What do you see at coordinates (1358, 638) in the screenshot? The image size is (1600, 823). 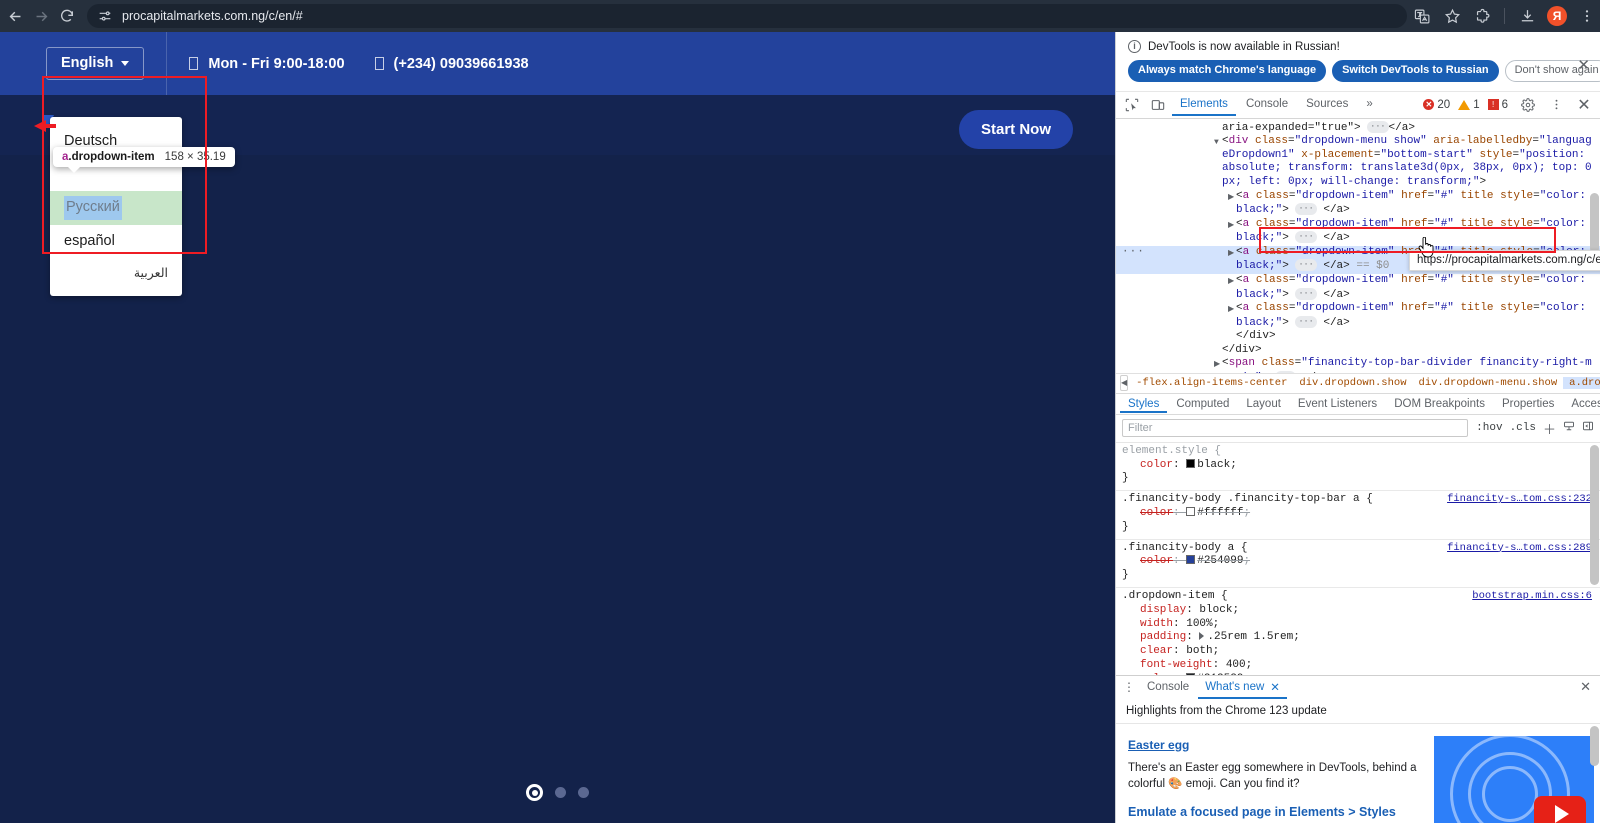 I see `css-declaration: padding: .25rem 1.5rem;` at bounding box center [1358, 638].